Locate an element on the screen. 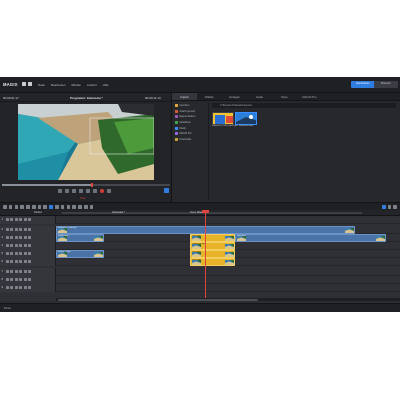 The width and height of the screenshot is (400, 400). stop-icon is located at coordinates (74, 191).